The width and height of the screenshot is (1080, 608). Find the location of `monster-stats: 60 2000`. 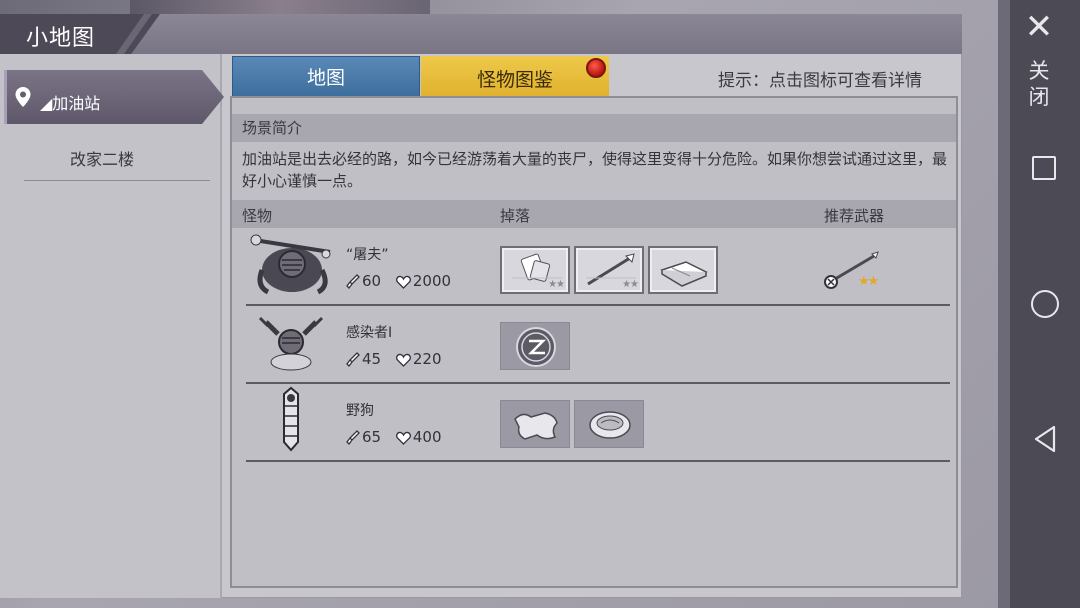

monster-stats: 60 2000 is located at coordinates (403, 281).